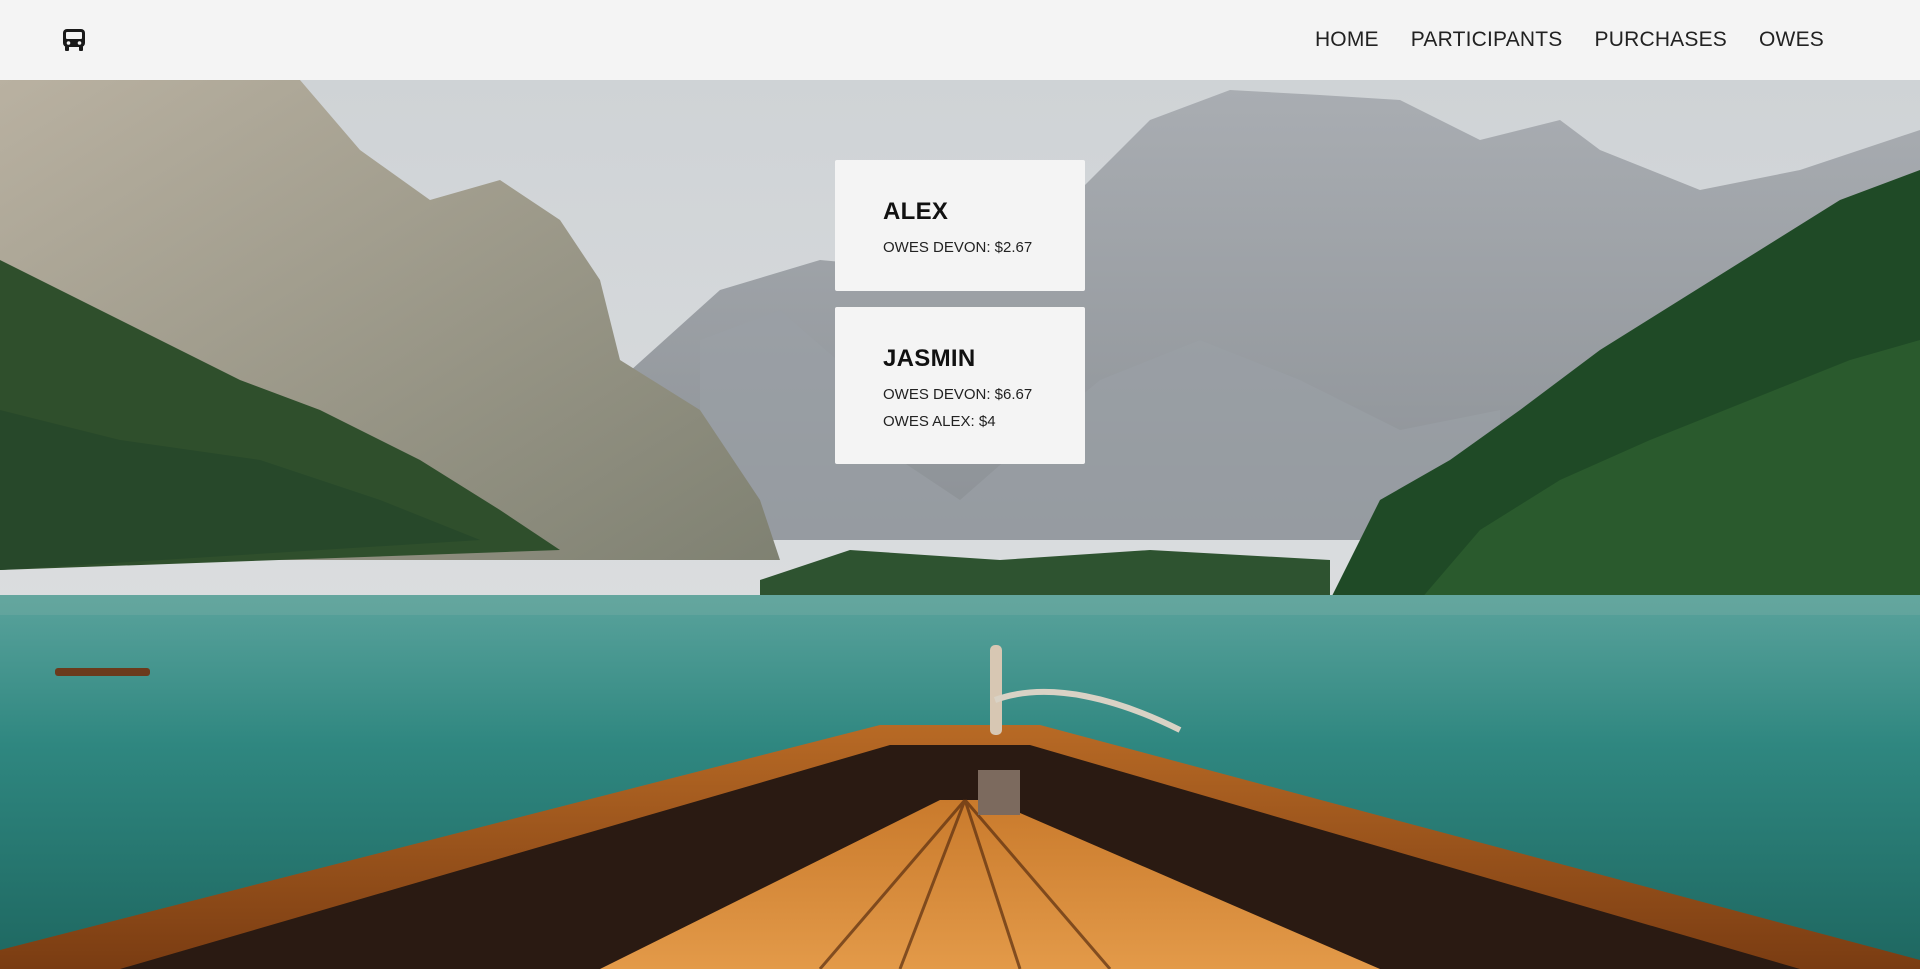  Describe the element at coordinates (1569, 40) in the screenshot. I see `nav-links: HOME PARTICIPANTS PURCHASES OWES` at that location.